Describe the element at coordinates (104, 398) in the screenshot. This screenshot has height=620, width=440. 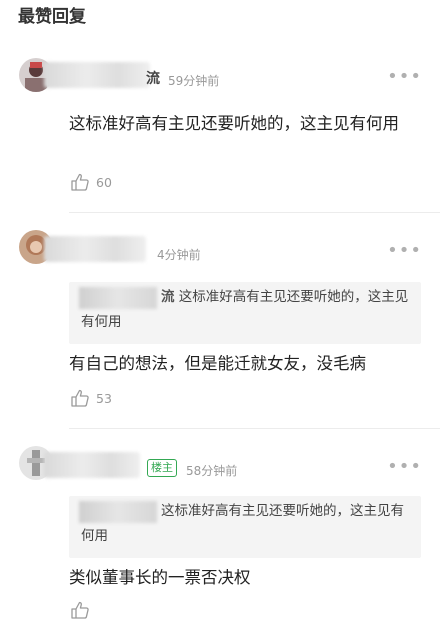
I see `like-count: 53` at that location.